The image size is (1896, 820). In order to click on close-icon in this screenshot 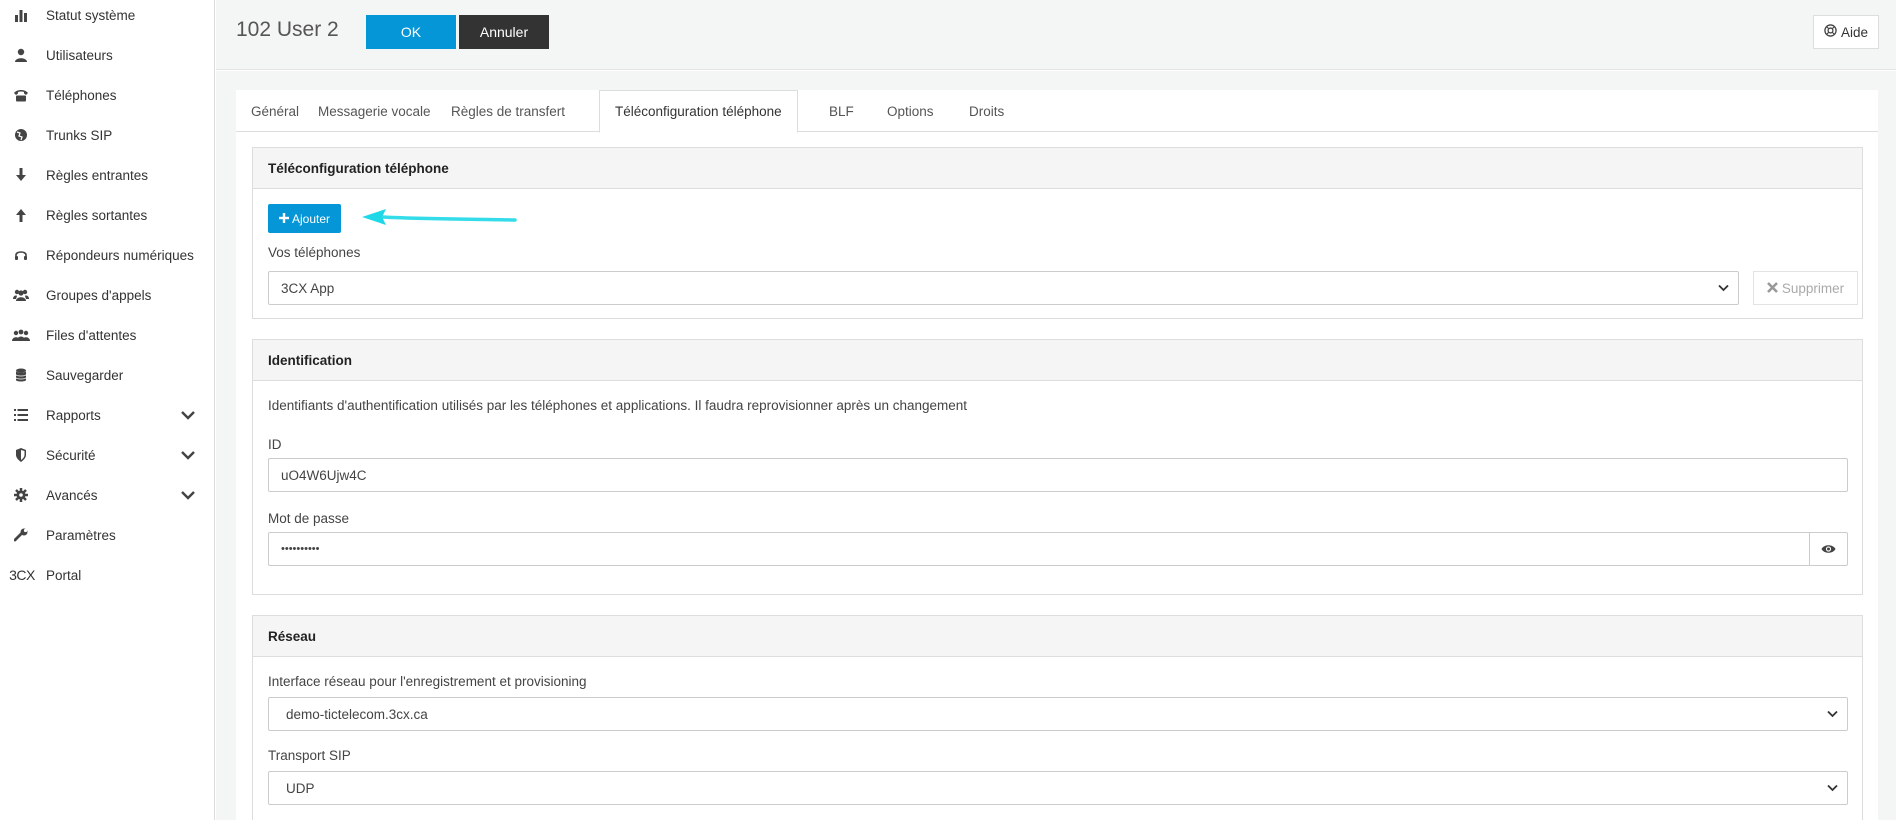, I will do `click(1772, 288)`.